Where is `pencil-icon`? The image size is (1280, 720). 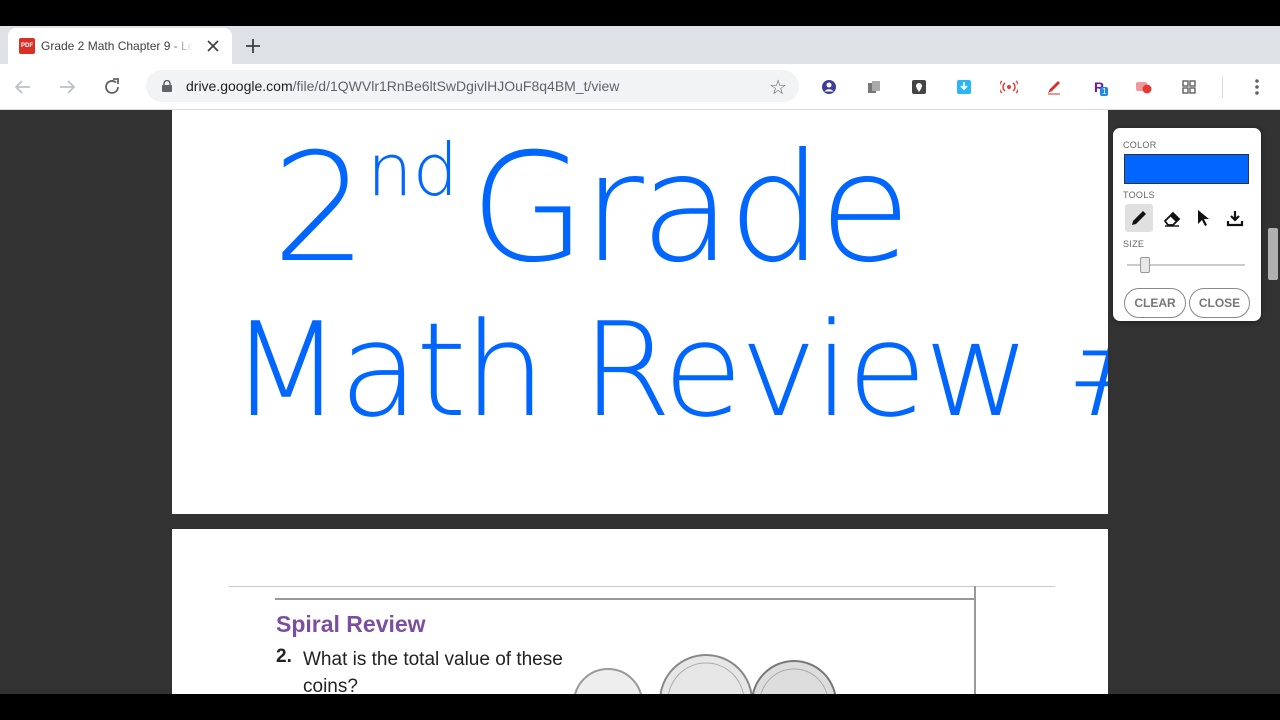
pencil-icon is located at coordinates (1139, 218).